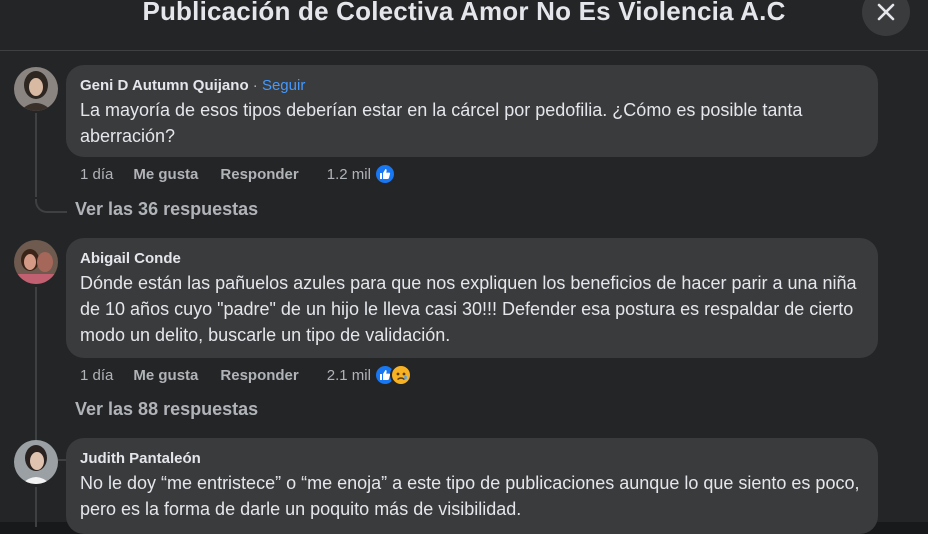  What do you see at coordinates (140, 458) in the screenshot?
I see `comment-author: Judith Pantaleón` at bounding box center [140, 458].